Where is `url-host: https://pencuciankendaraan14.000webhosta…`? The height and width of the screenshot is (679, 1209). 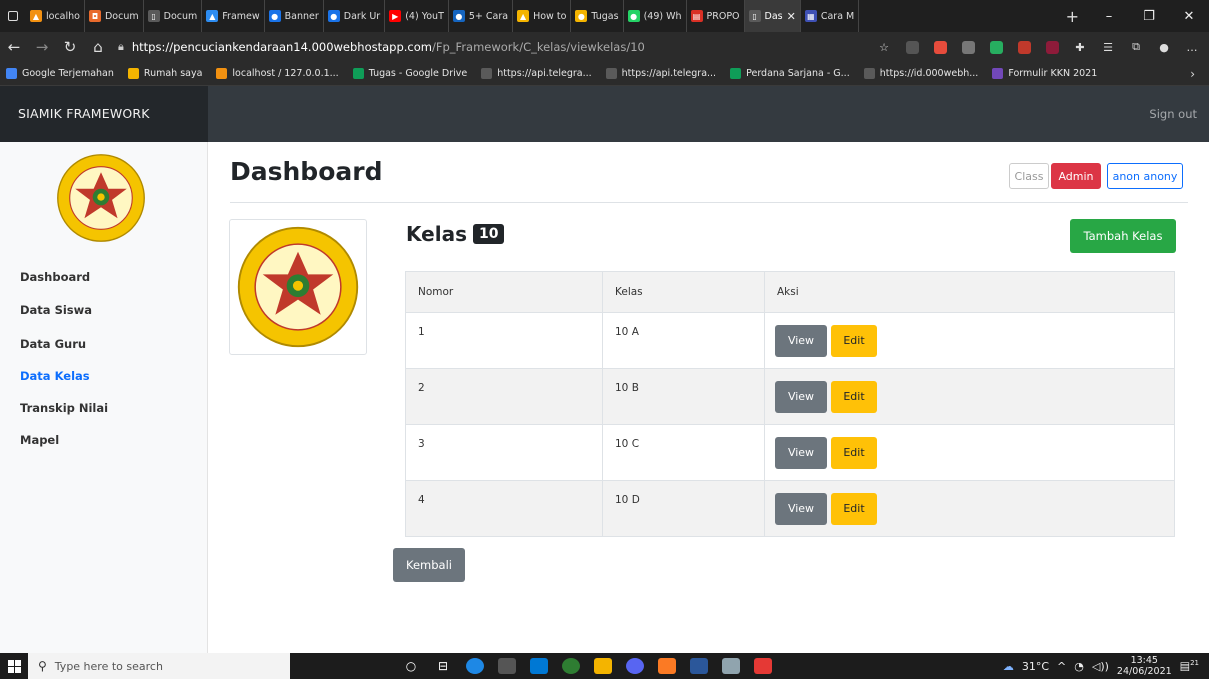 url-host: https://pencuciankendaraan14.000webhosta… is located at coordinates (281, 47).